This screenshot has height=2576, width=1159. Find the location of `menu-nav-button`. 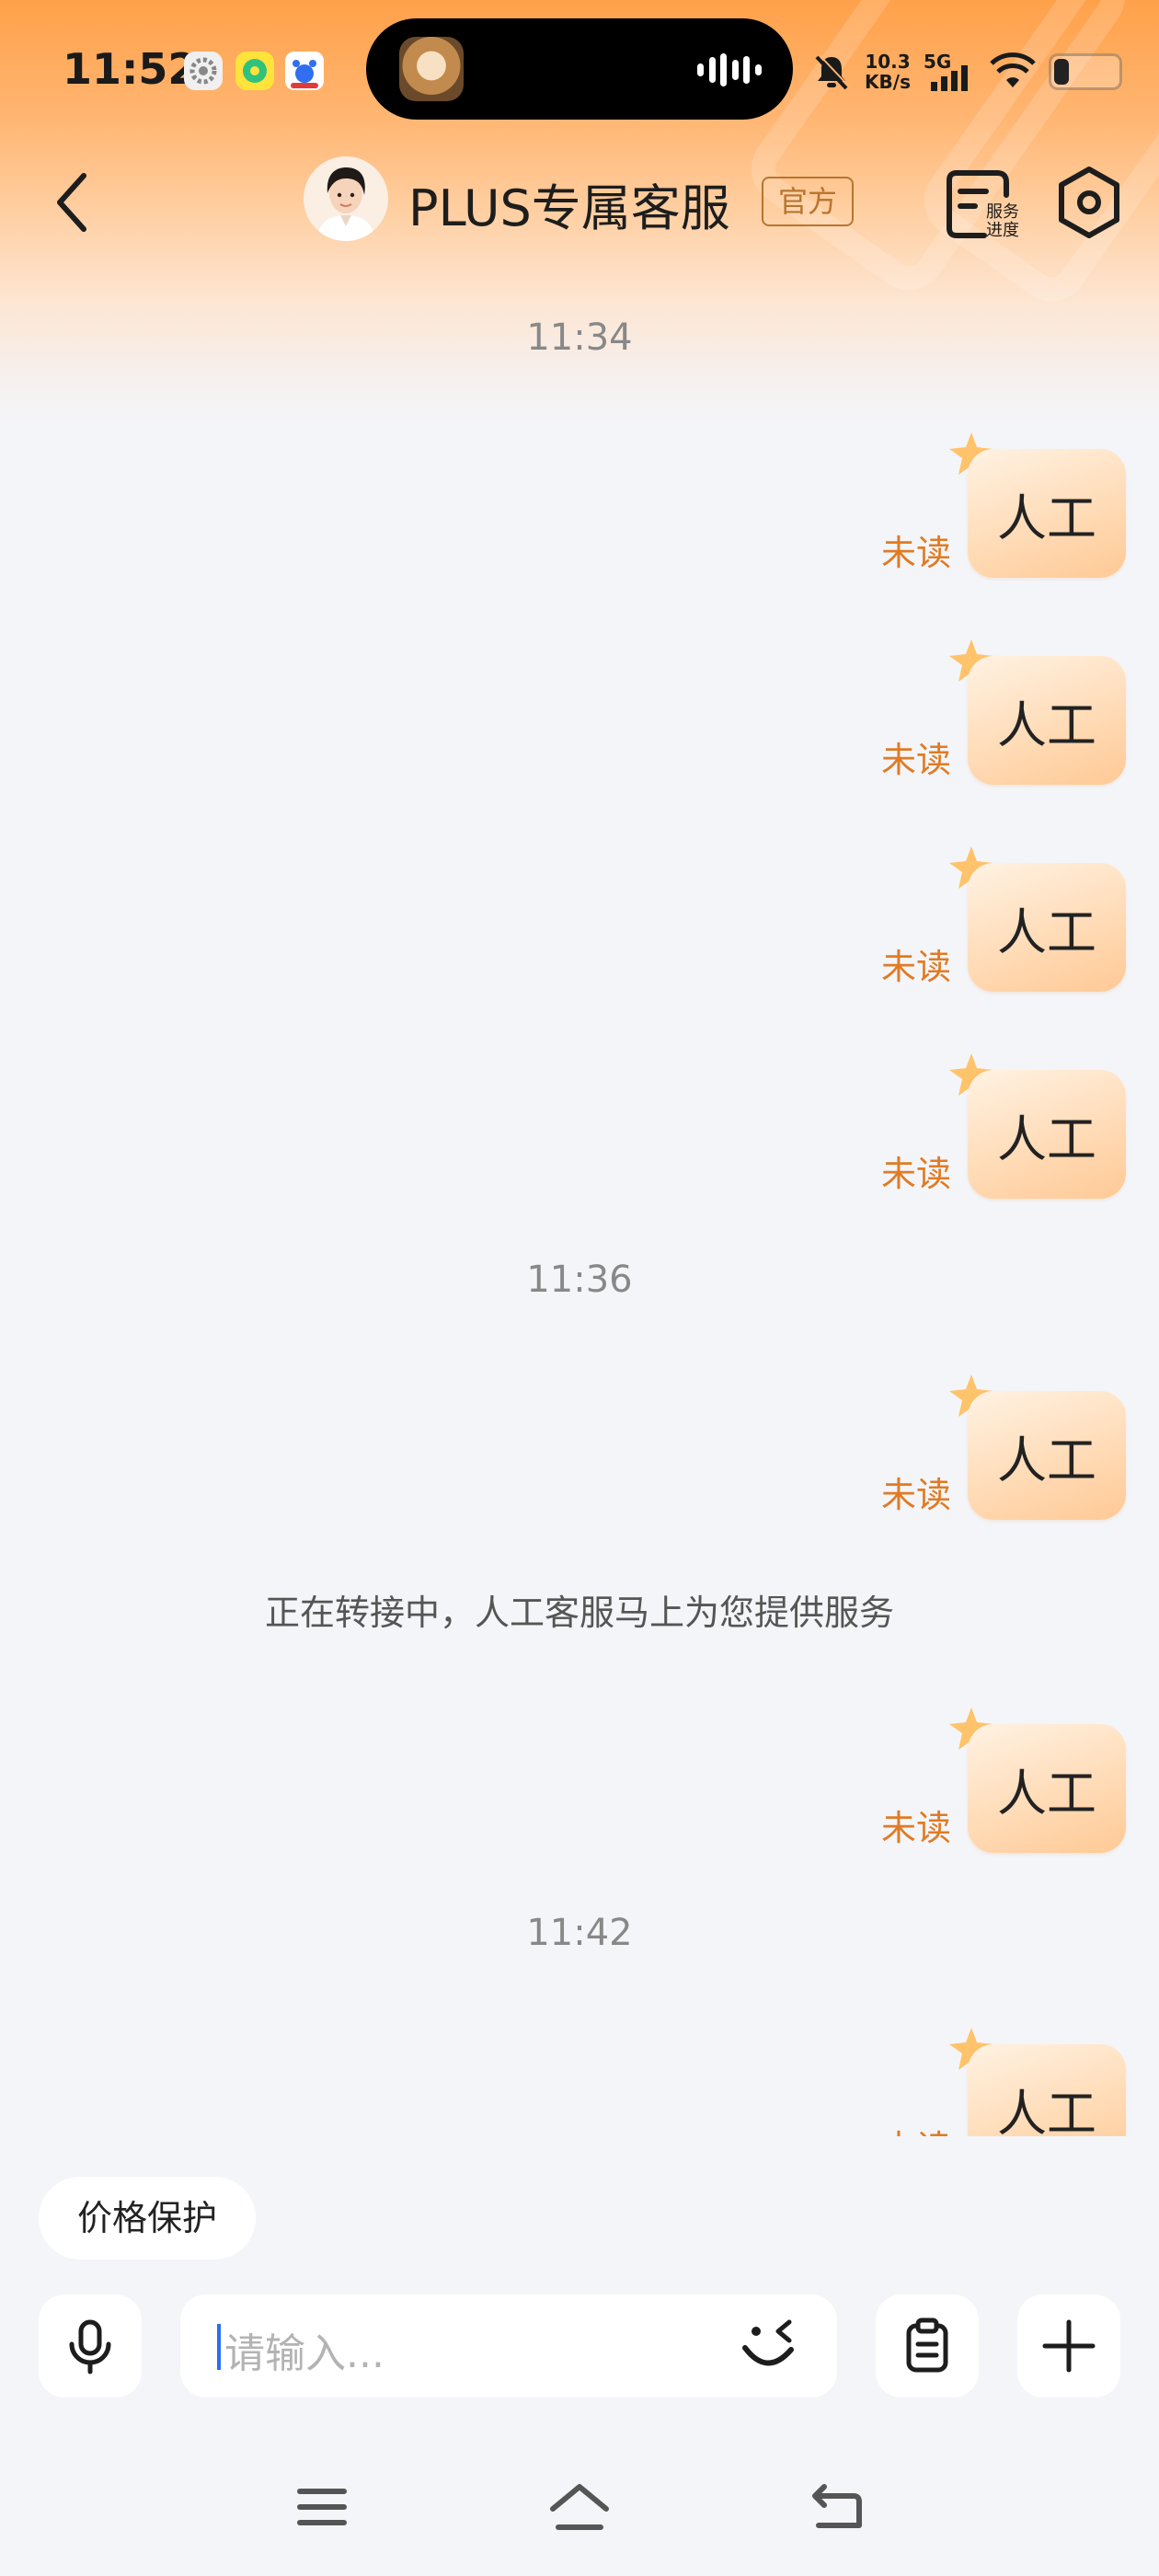

menu-nav-button is located at coordinates (322, 2507).